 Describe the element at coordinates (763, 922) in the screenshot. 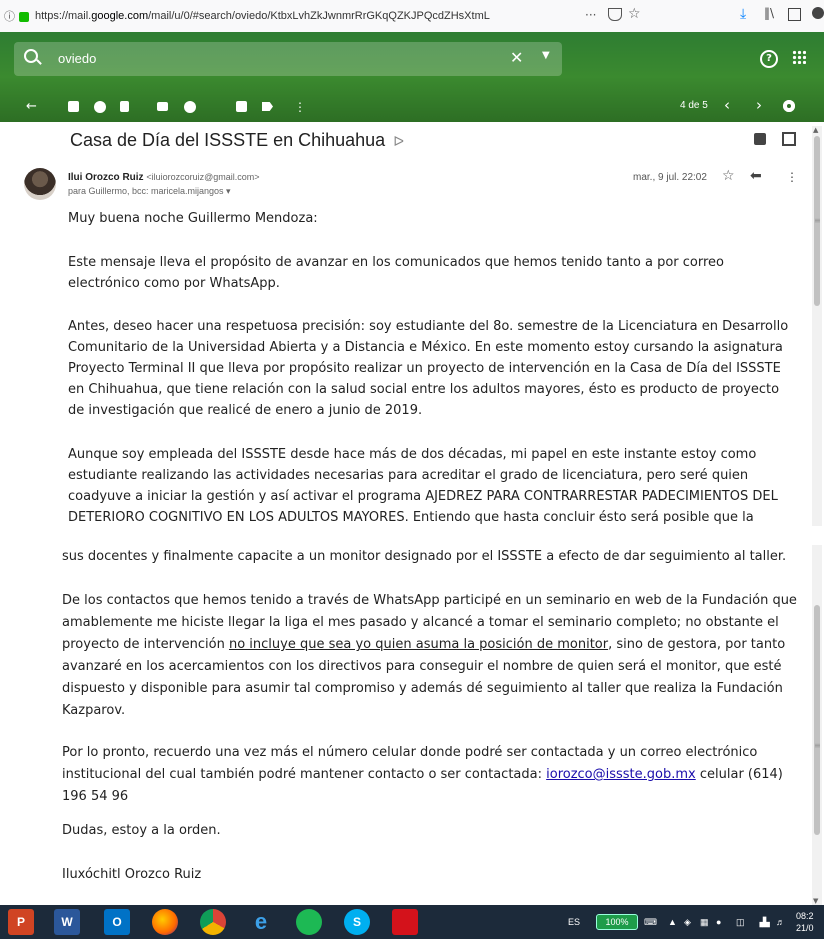

I see `wifi-signal-icon: ▗▙` at that location.